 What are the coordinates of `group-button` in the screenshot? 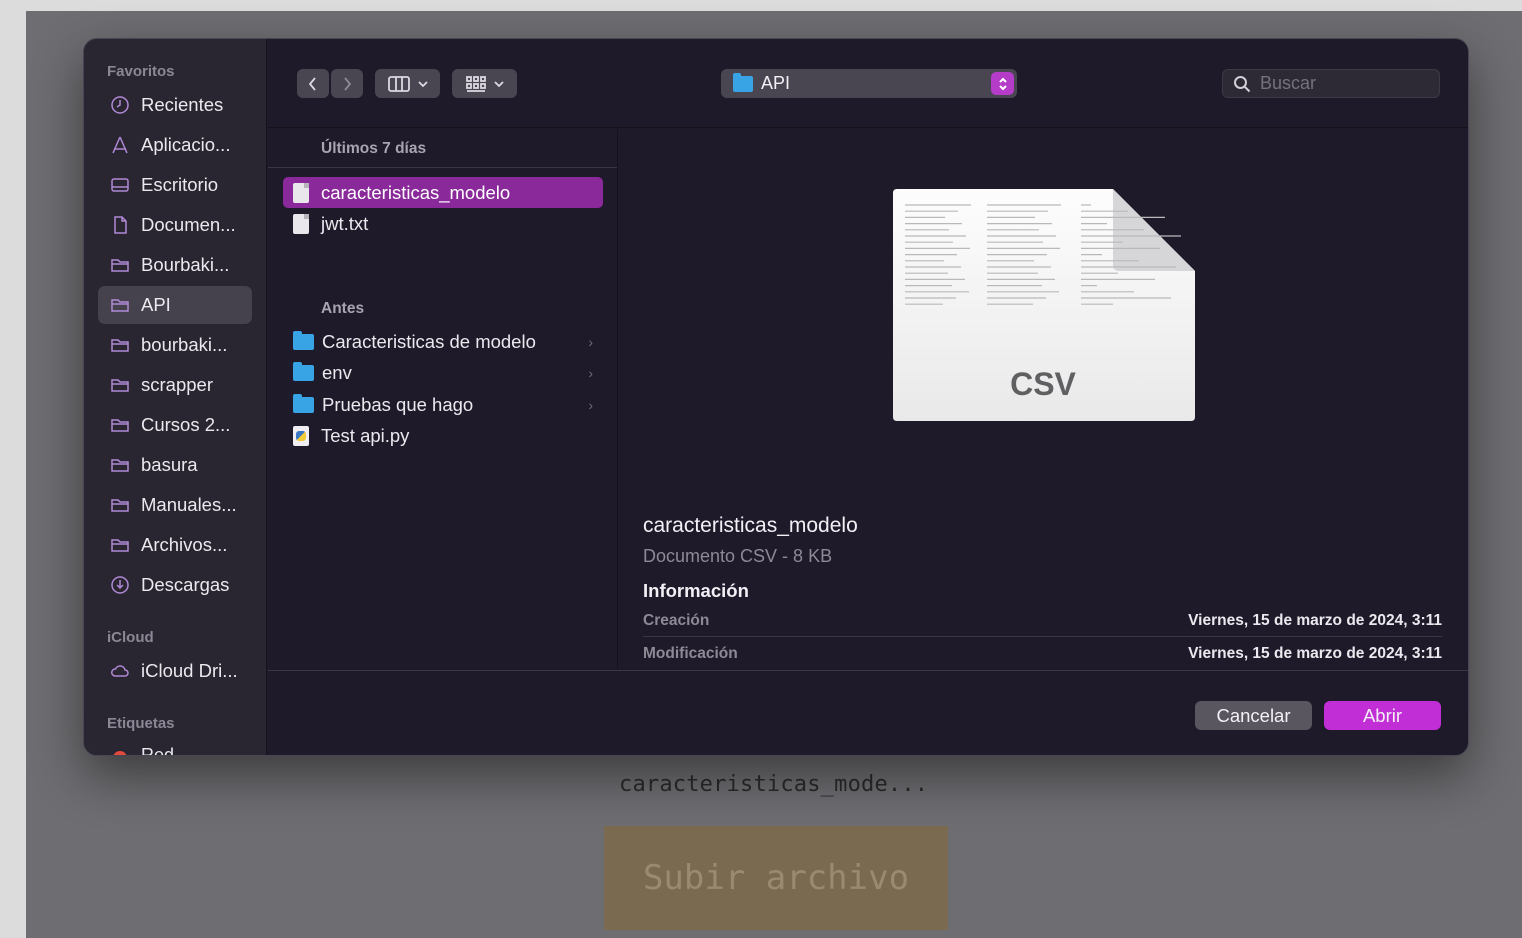 It's located at (484, 83).